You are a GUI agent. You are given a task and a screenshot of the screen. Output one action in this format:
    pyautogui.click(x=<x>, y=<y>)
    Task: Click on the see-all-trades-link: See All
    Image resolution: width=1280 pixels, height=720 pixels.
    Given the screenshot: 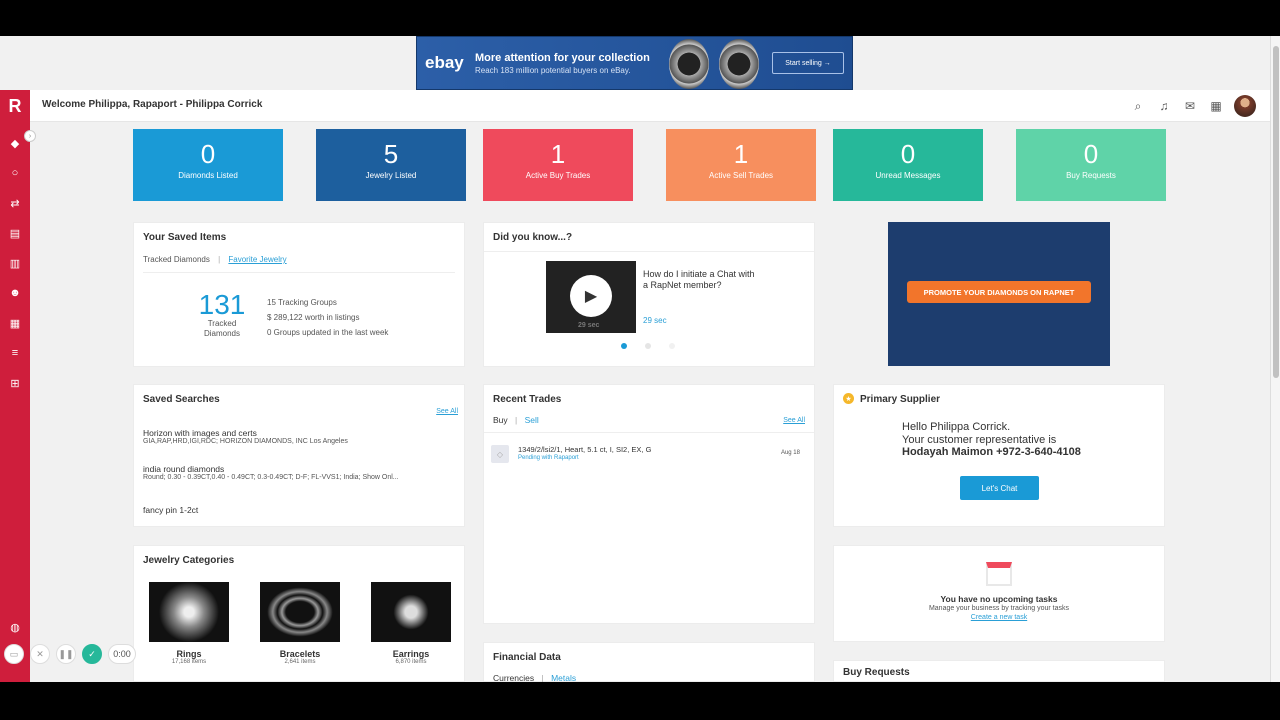 What is the action you would take?
    pyautogui.click(x=794, y=420)
    